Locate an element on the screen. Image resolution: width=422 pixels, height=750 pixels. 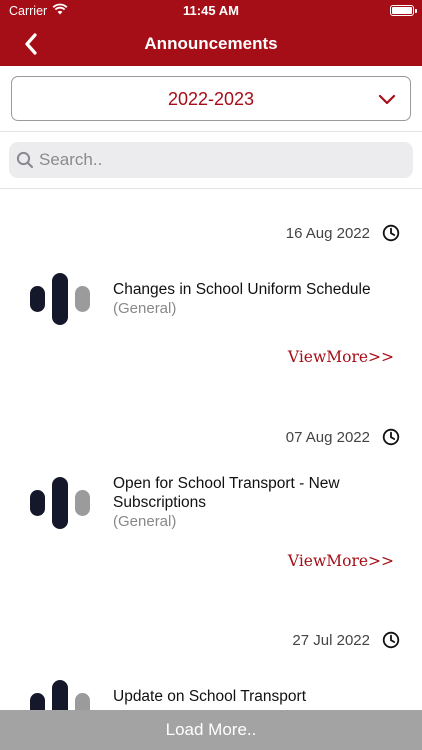
battery-icon is located at coordinates (403, 10).